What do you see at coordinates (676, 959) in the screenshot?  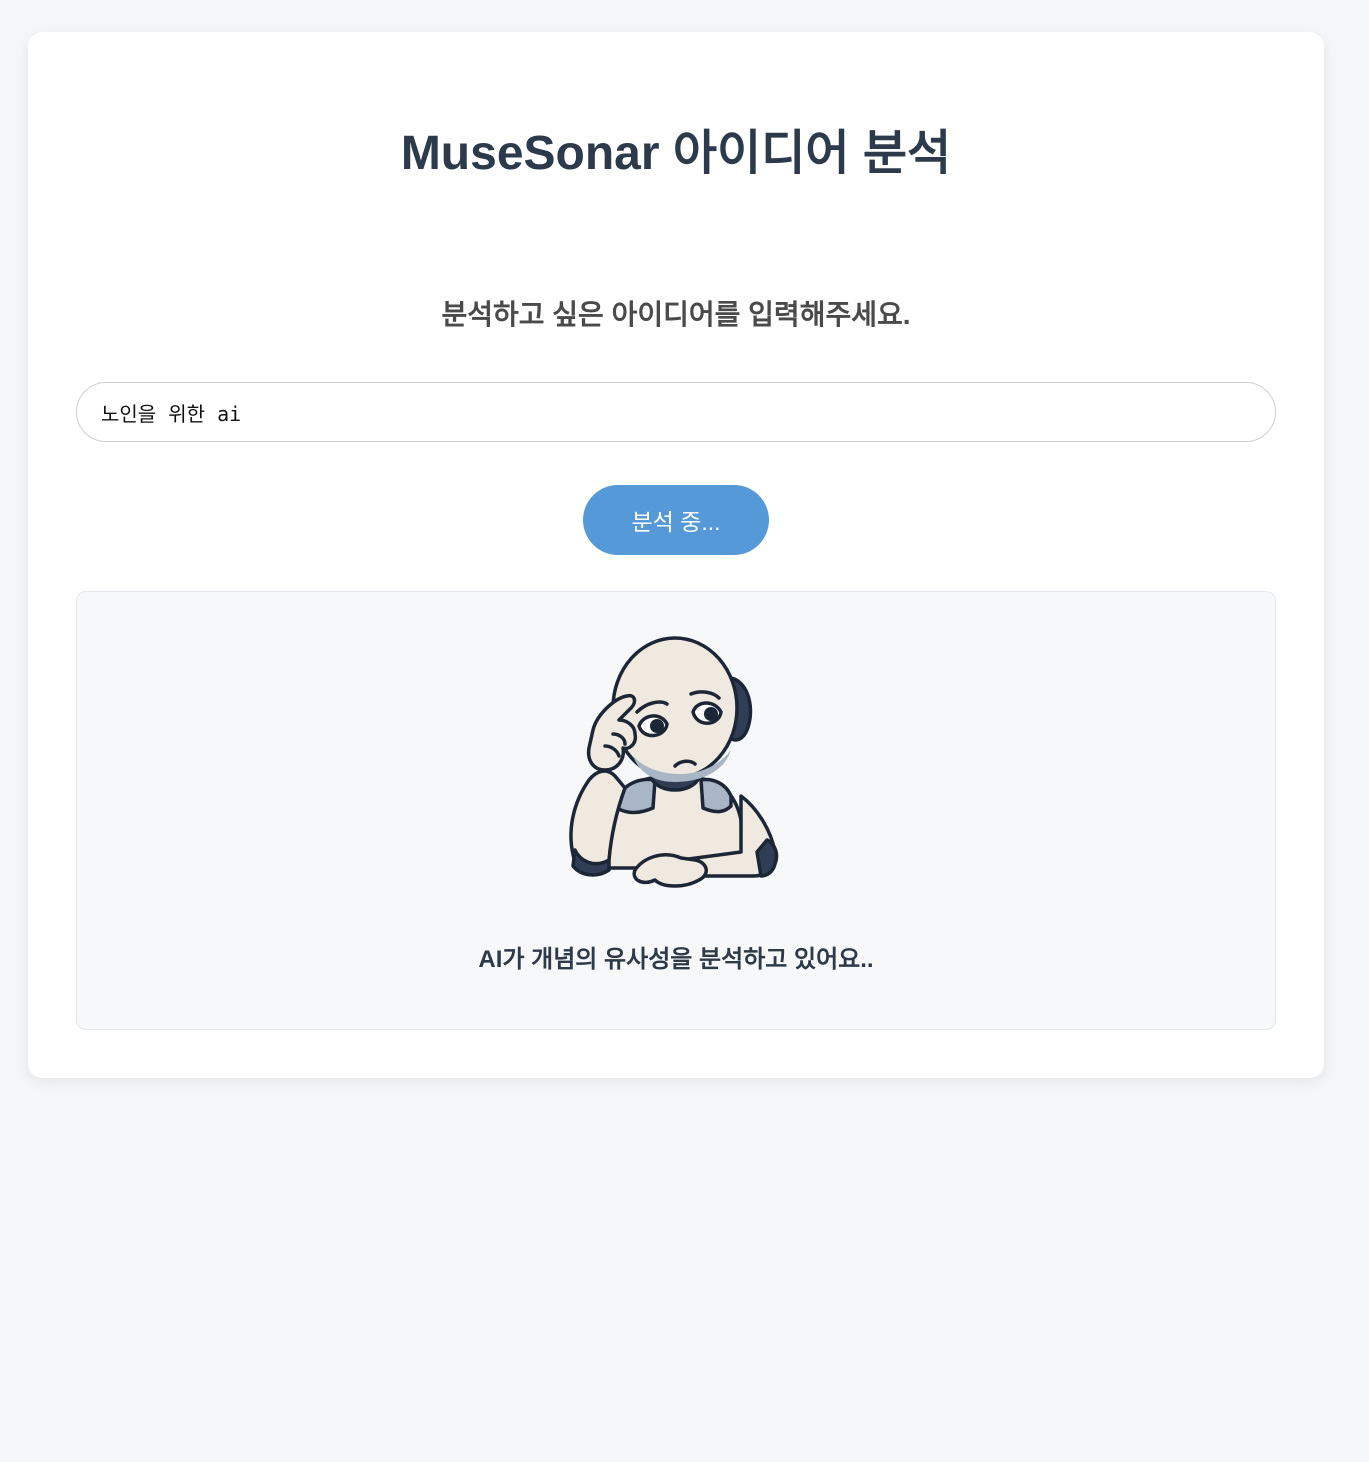 I see `analysis-status: AI가 개념의 유사성을 분석하고 있어요..` at bounding box center [676, 959].